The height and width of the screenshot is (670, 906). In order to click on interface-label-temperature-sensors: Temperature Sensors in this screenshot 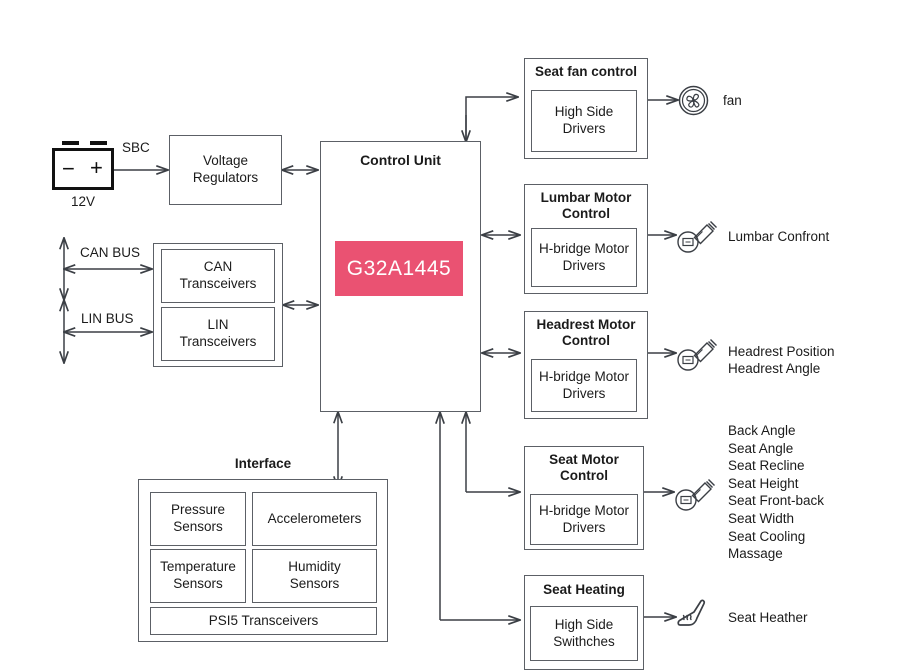, I will do `click(198, 575)`.